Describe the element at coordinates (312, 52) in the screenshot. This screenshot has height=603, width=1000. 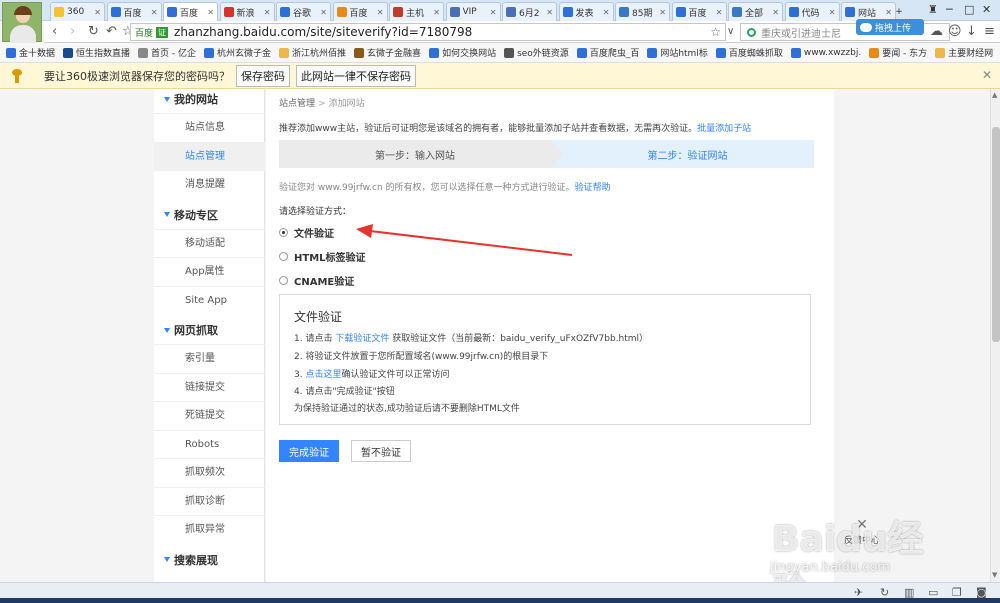
I see `bookmark-item: 浙江杭州佰推` at that location.